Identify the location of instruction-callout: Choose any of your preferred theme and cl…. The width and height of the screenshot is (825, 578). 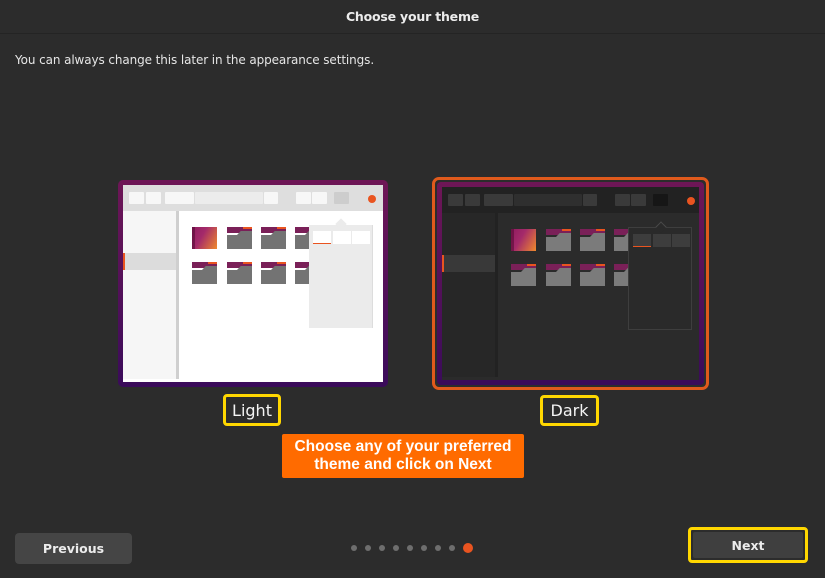
(403, 456).